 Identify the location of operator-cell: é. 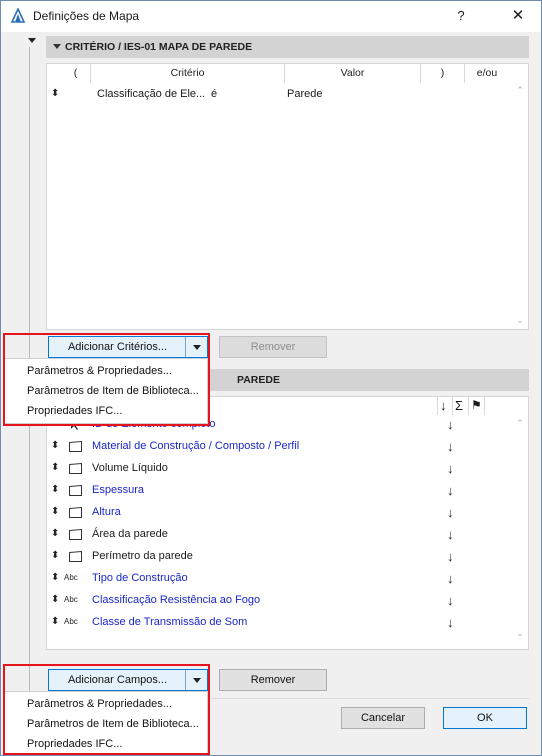
(214, 94).